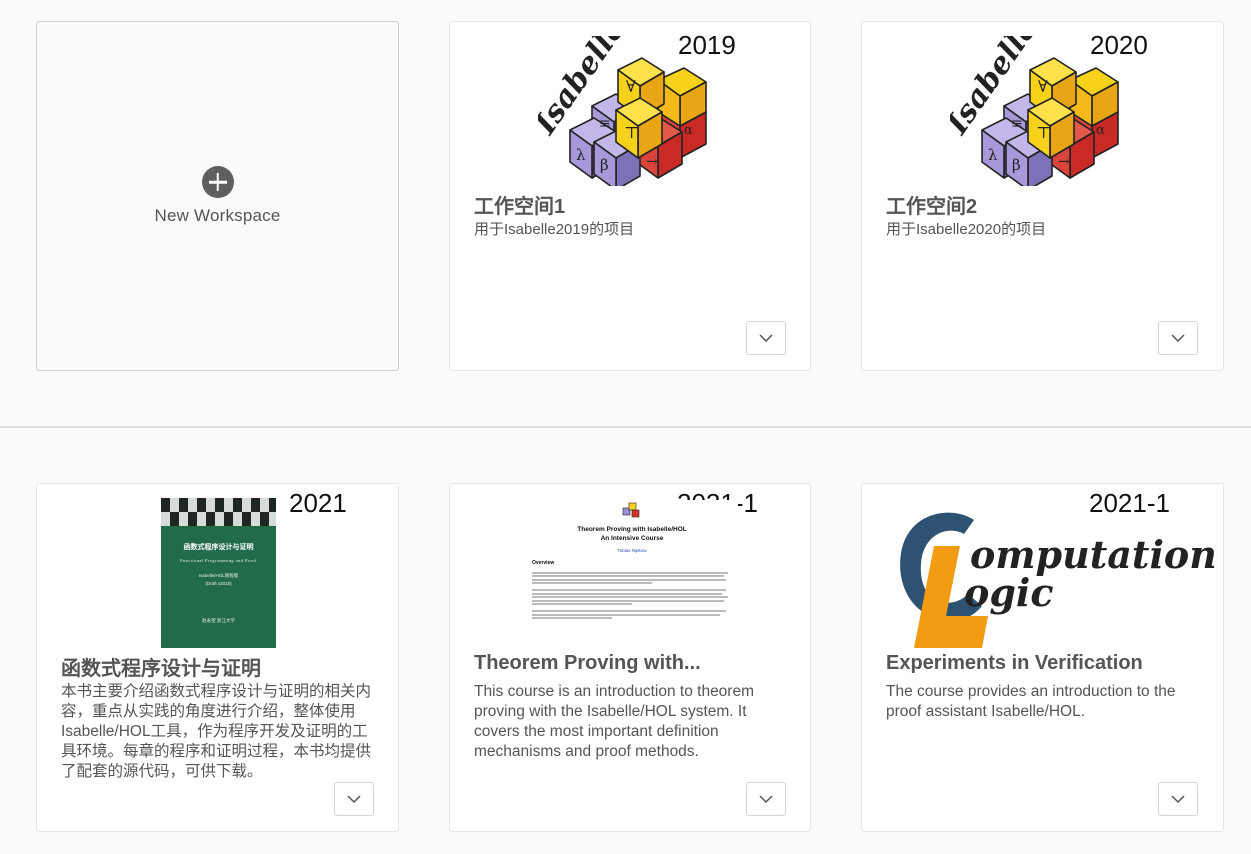 The image size is (1251, 854). Describe the element at coordinates (632, 529) in the screenshot. I see `doc-title: Theorem Proving with Isabelle/HOL` at that location.